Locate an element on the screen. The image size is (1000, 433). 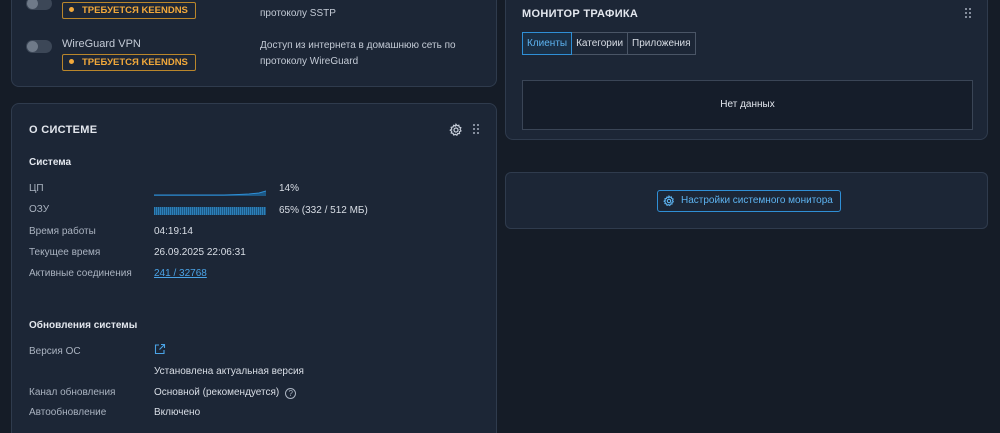
channel-value: Основной (рекомендуется)? is located at coordinates (225, 393).